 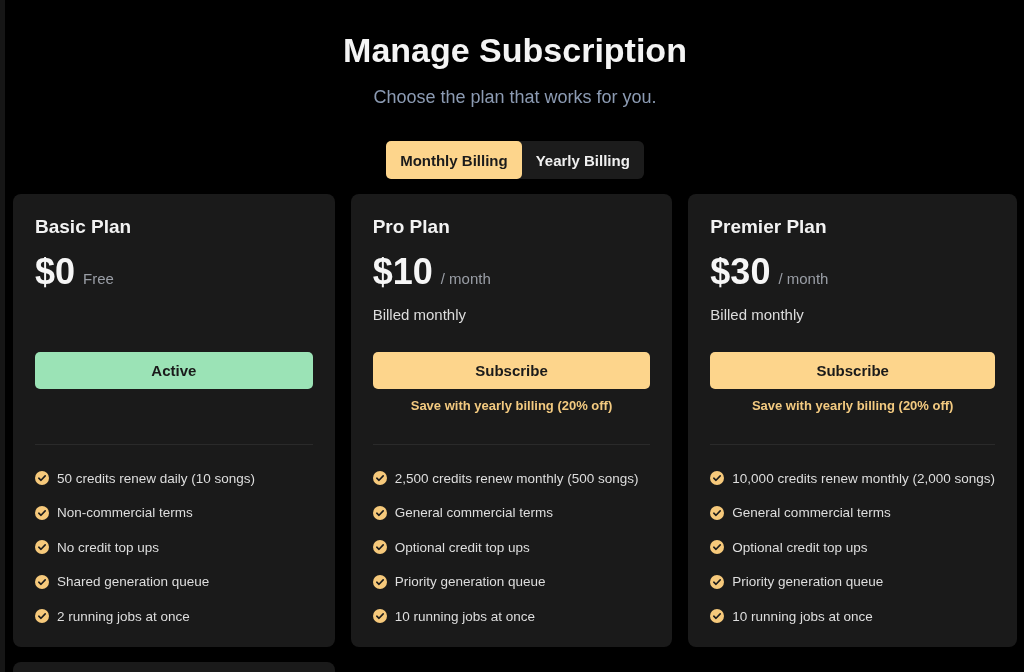 I want to click on plan-price: $10, so click(x=402, y=272).